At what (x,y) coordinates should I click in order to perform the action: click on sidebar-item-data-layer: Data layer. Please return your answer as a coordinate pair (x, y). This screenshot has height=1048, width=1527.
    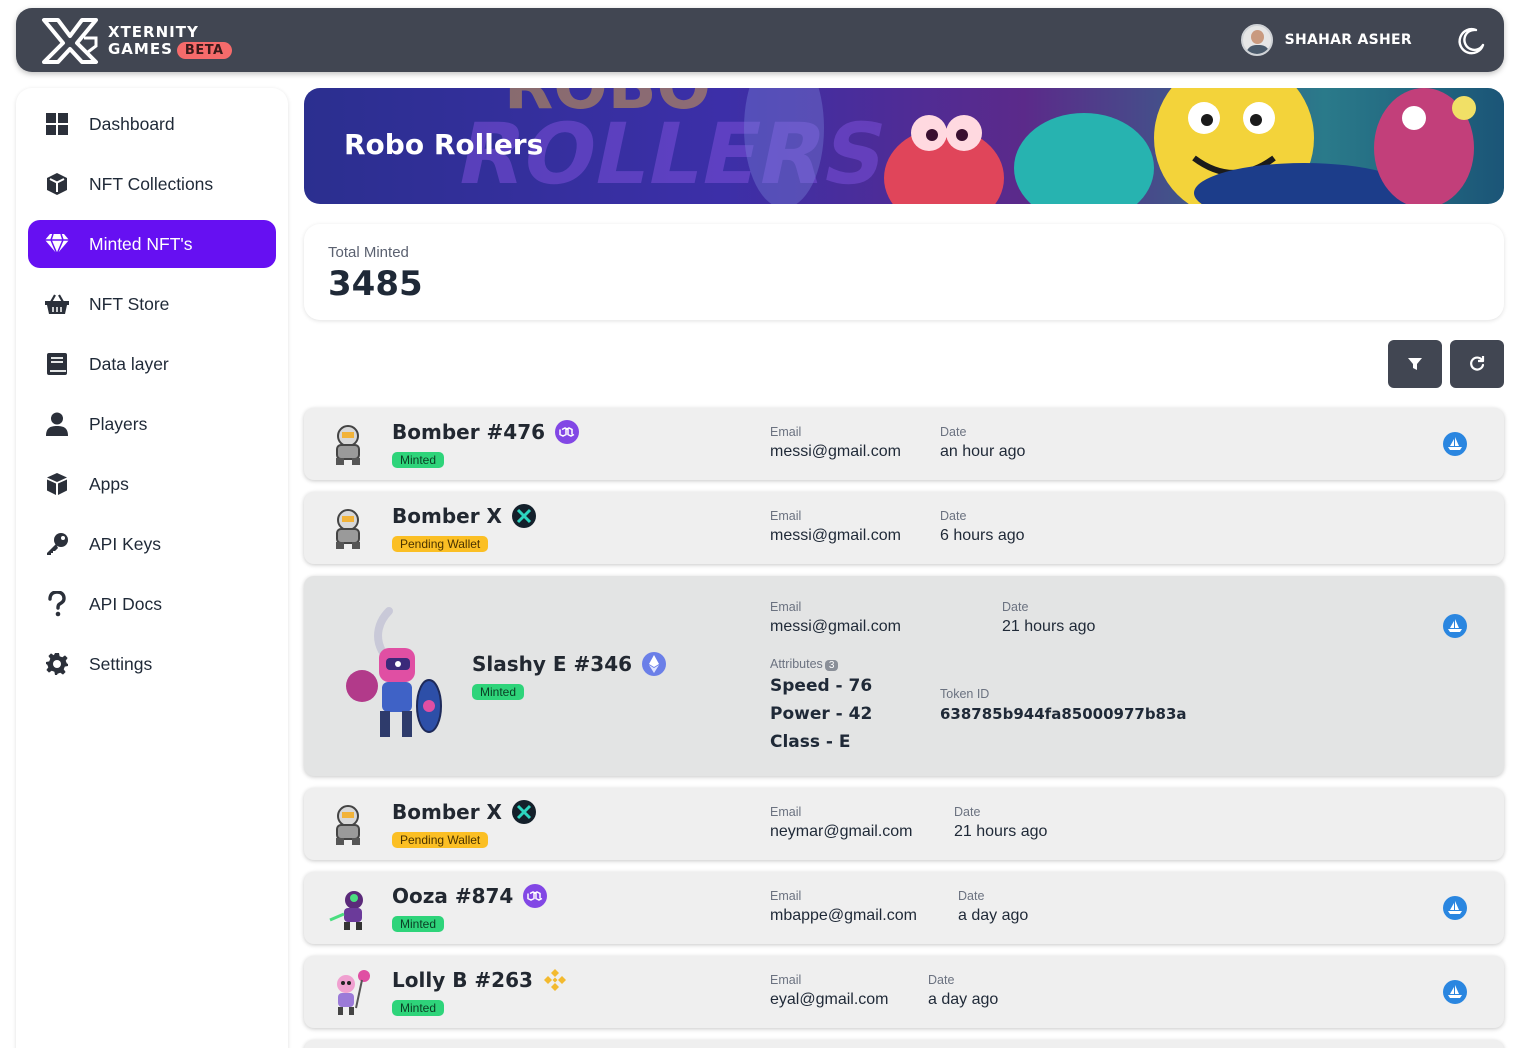
    Looking at the image, I should click on (152, 364).